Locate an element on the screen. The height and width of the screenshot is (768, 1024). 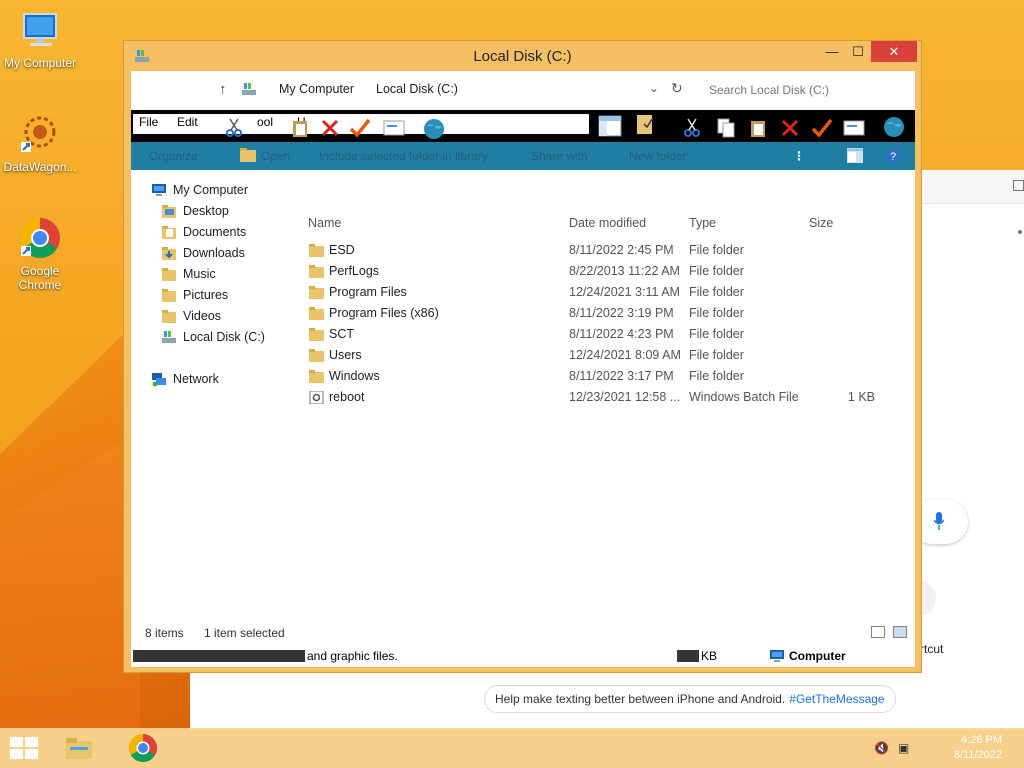
microphone-icon is located at coordinates (939, 521).